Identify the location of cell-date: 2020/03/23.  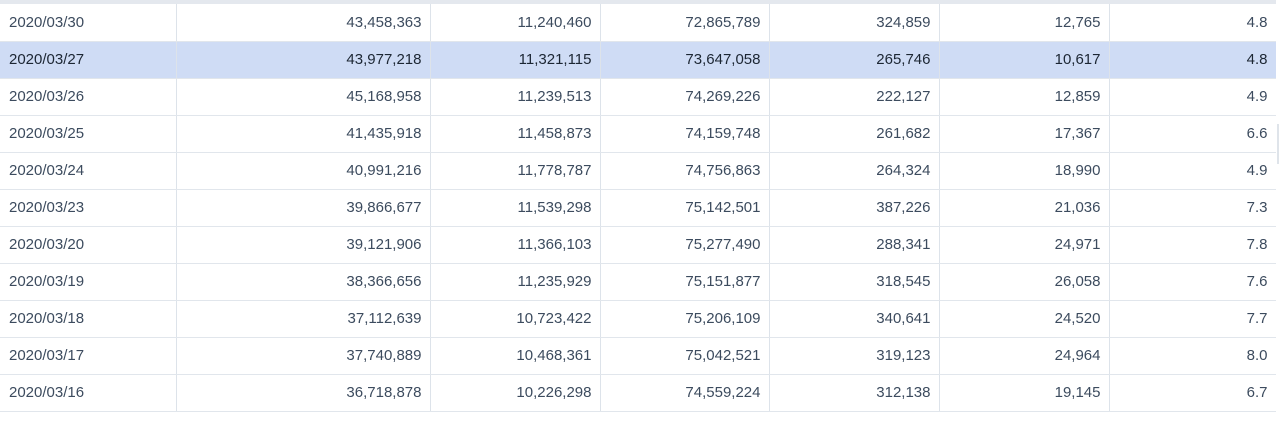
(88, 208).